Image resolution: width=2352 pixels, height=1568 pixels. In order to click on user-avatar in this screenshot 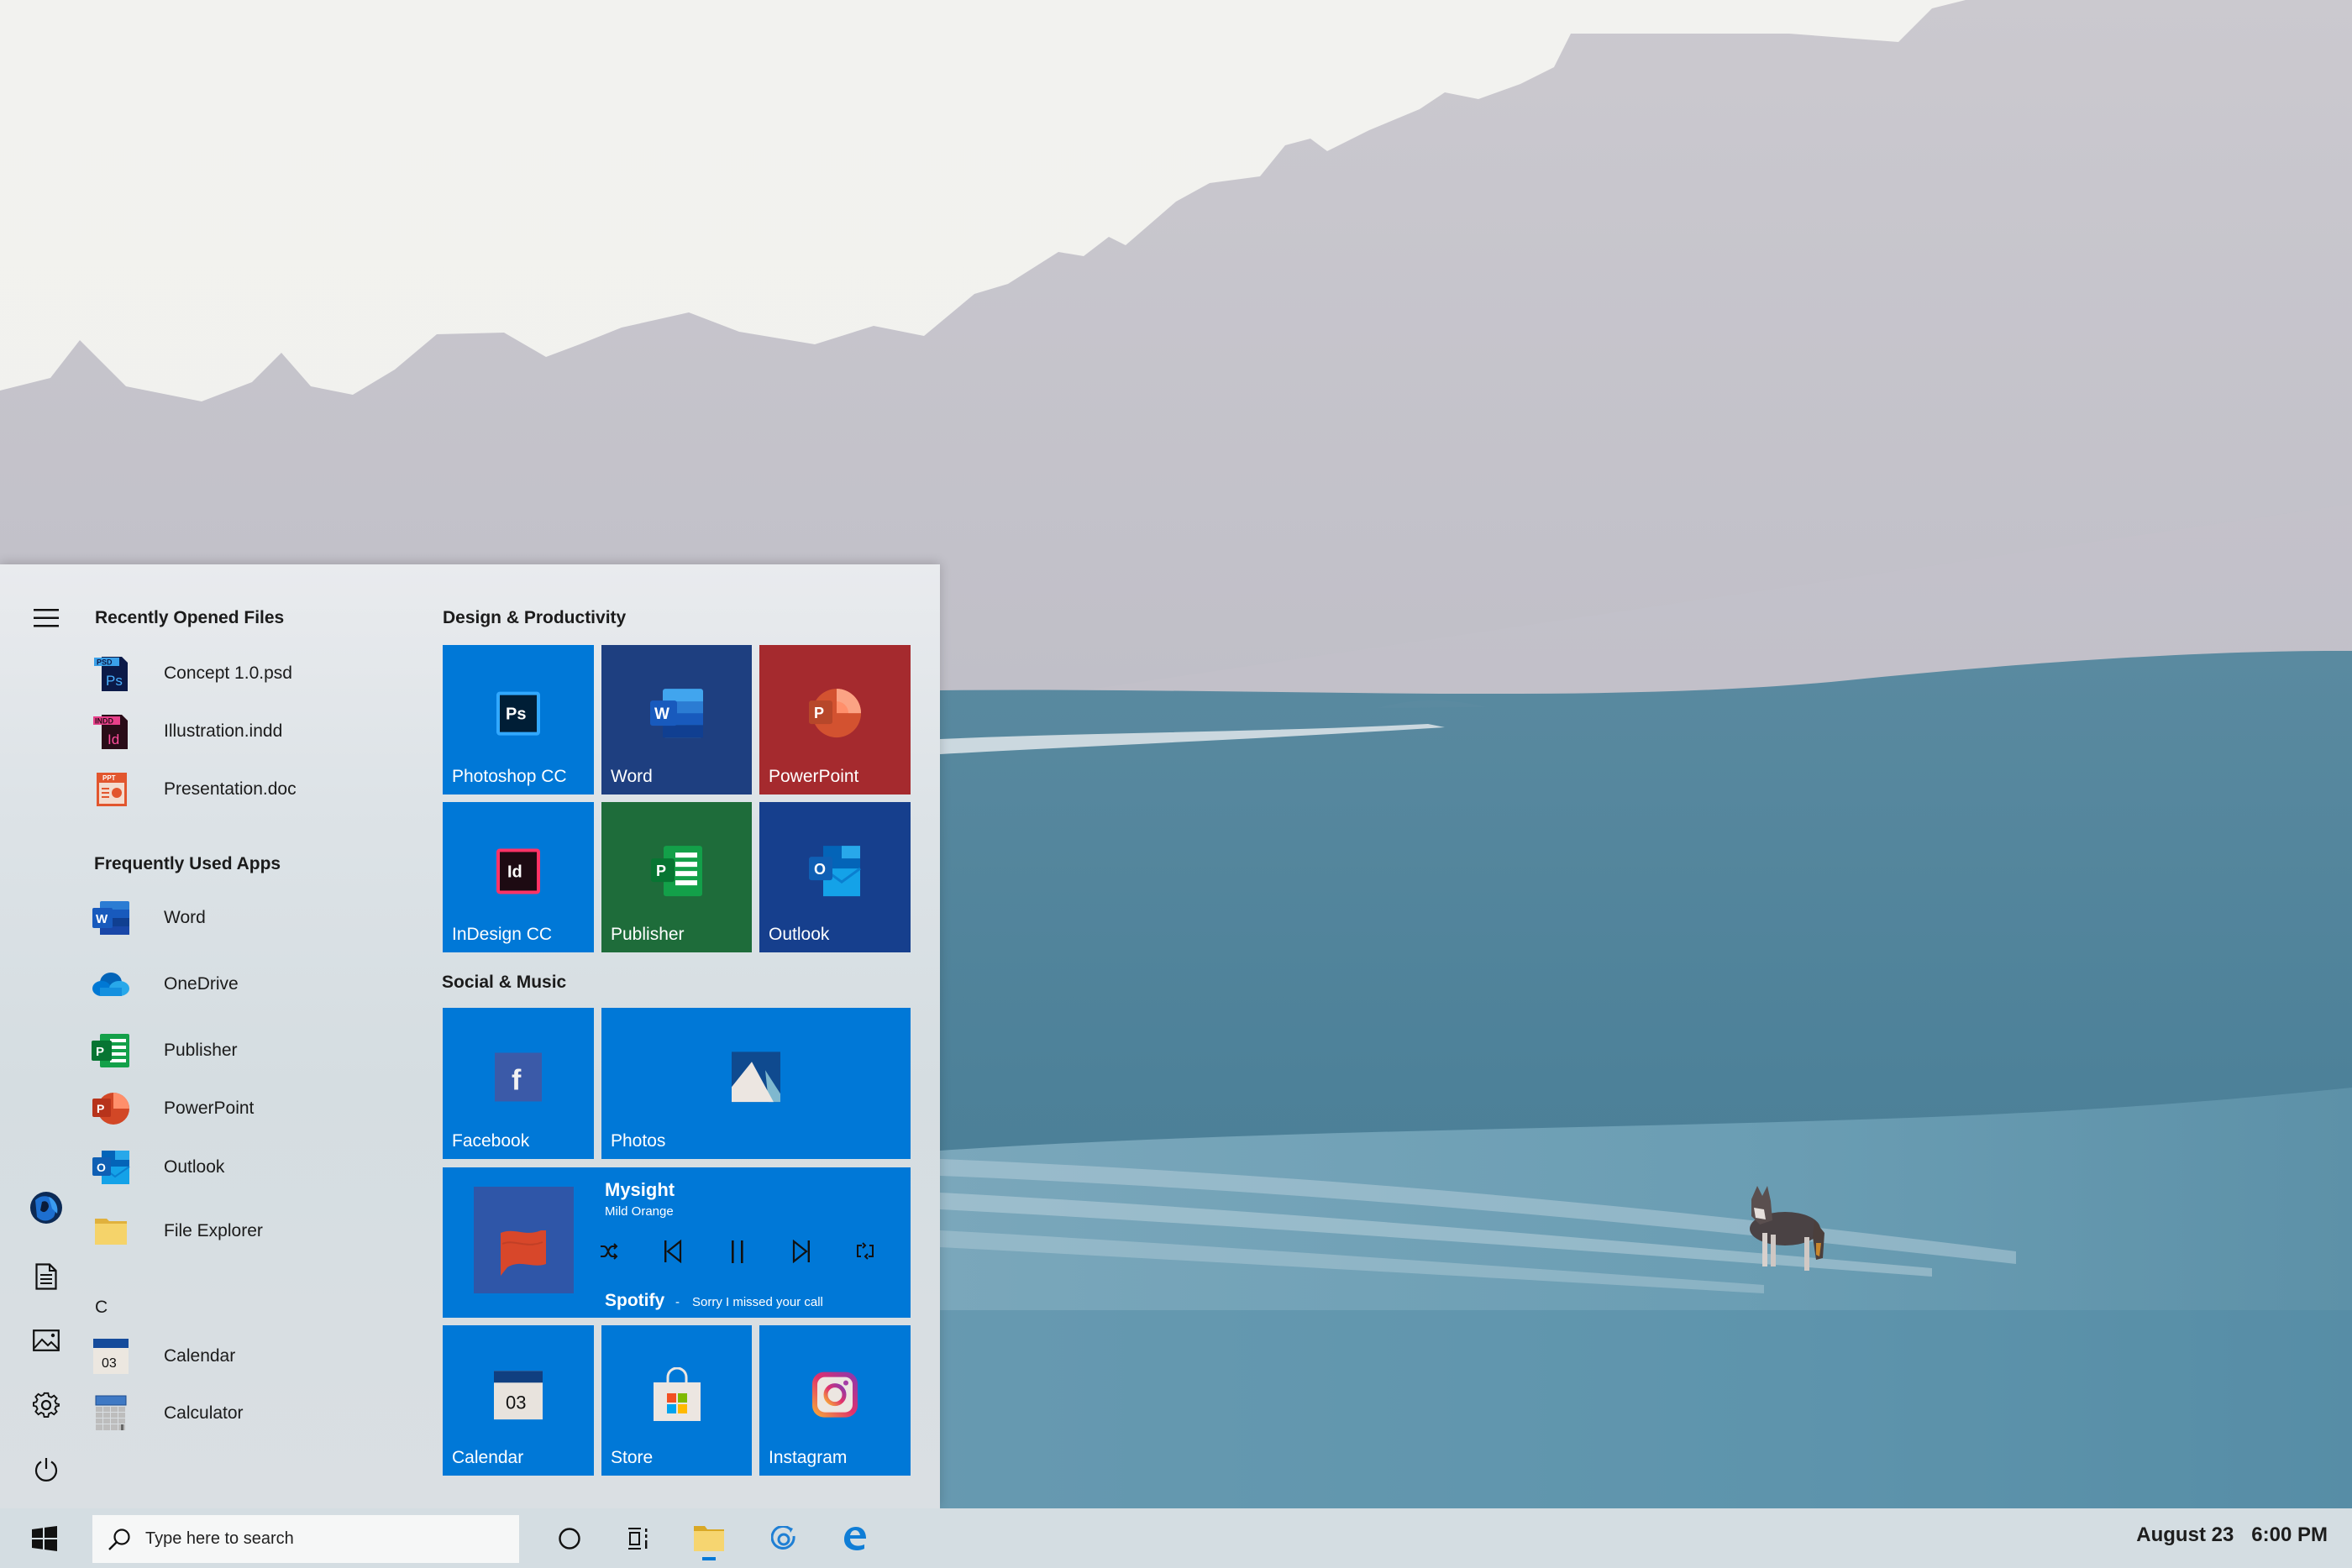, I will do `click(46, 1208)`.